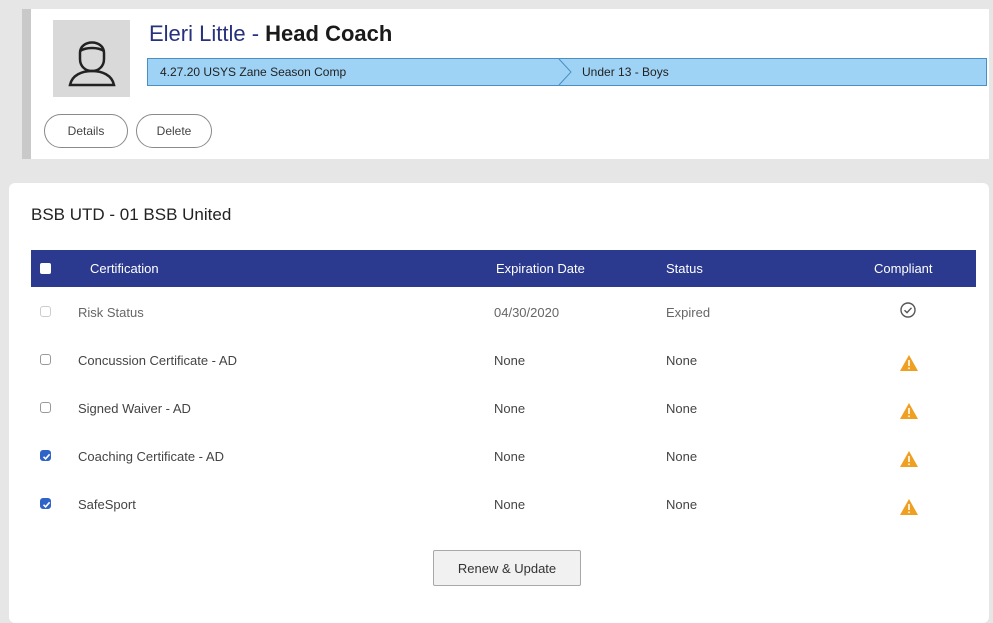 The width and height of the screenshot is (993, 623). I want to click on breadcrumb-season: 4.27.20 USYS Zane Season Comp, so click(253, 72).